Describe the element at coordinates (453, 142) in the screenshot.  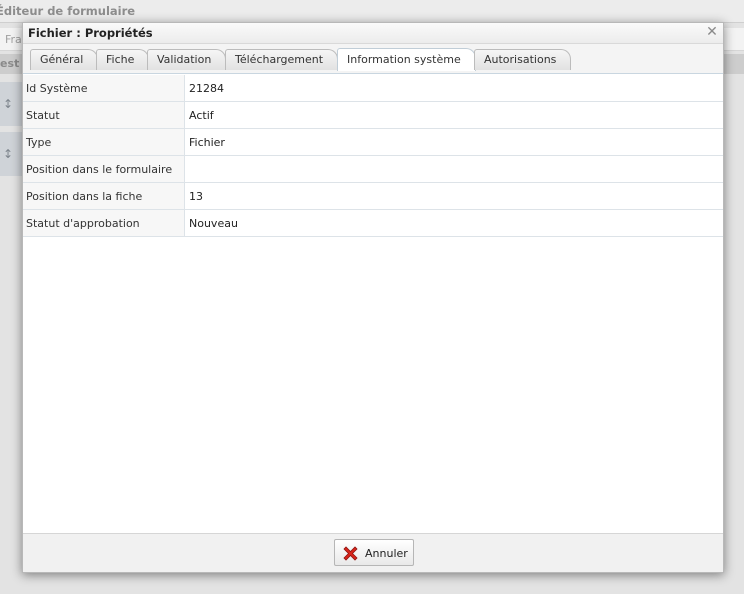
I see `property-value: Fichier` at that location.